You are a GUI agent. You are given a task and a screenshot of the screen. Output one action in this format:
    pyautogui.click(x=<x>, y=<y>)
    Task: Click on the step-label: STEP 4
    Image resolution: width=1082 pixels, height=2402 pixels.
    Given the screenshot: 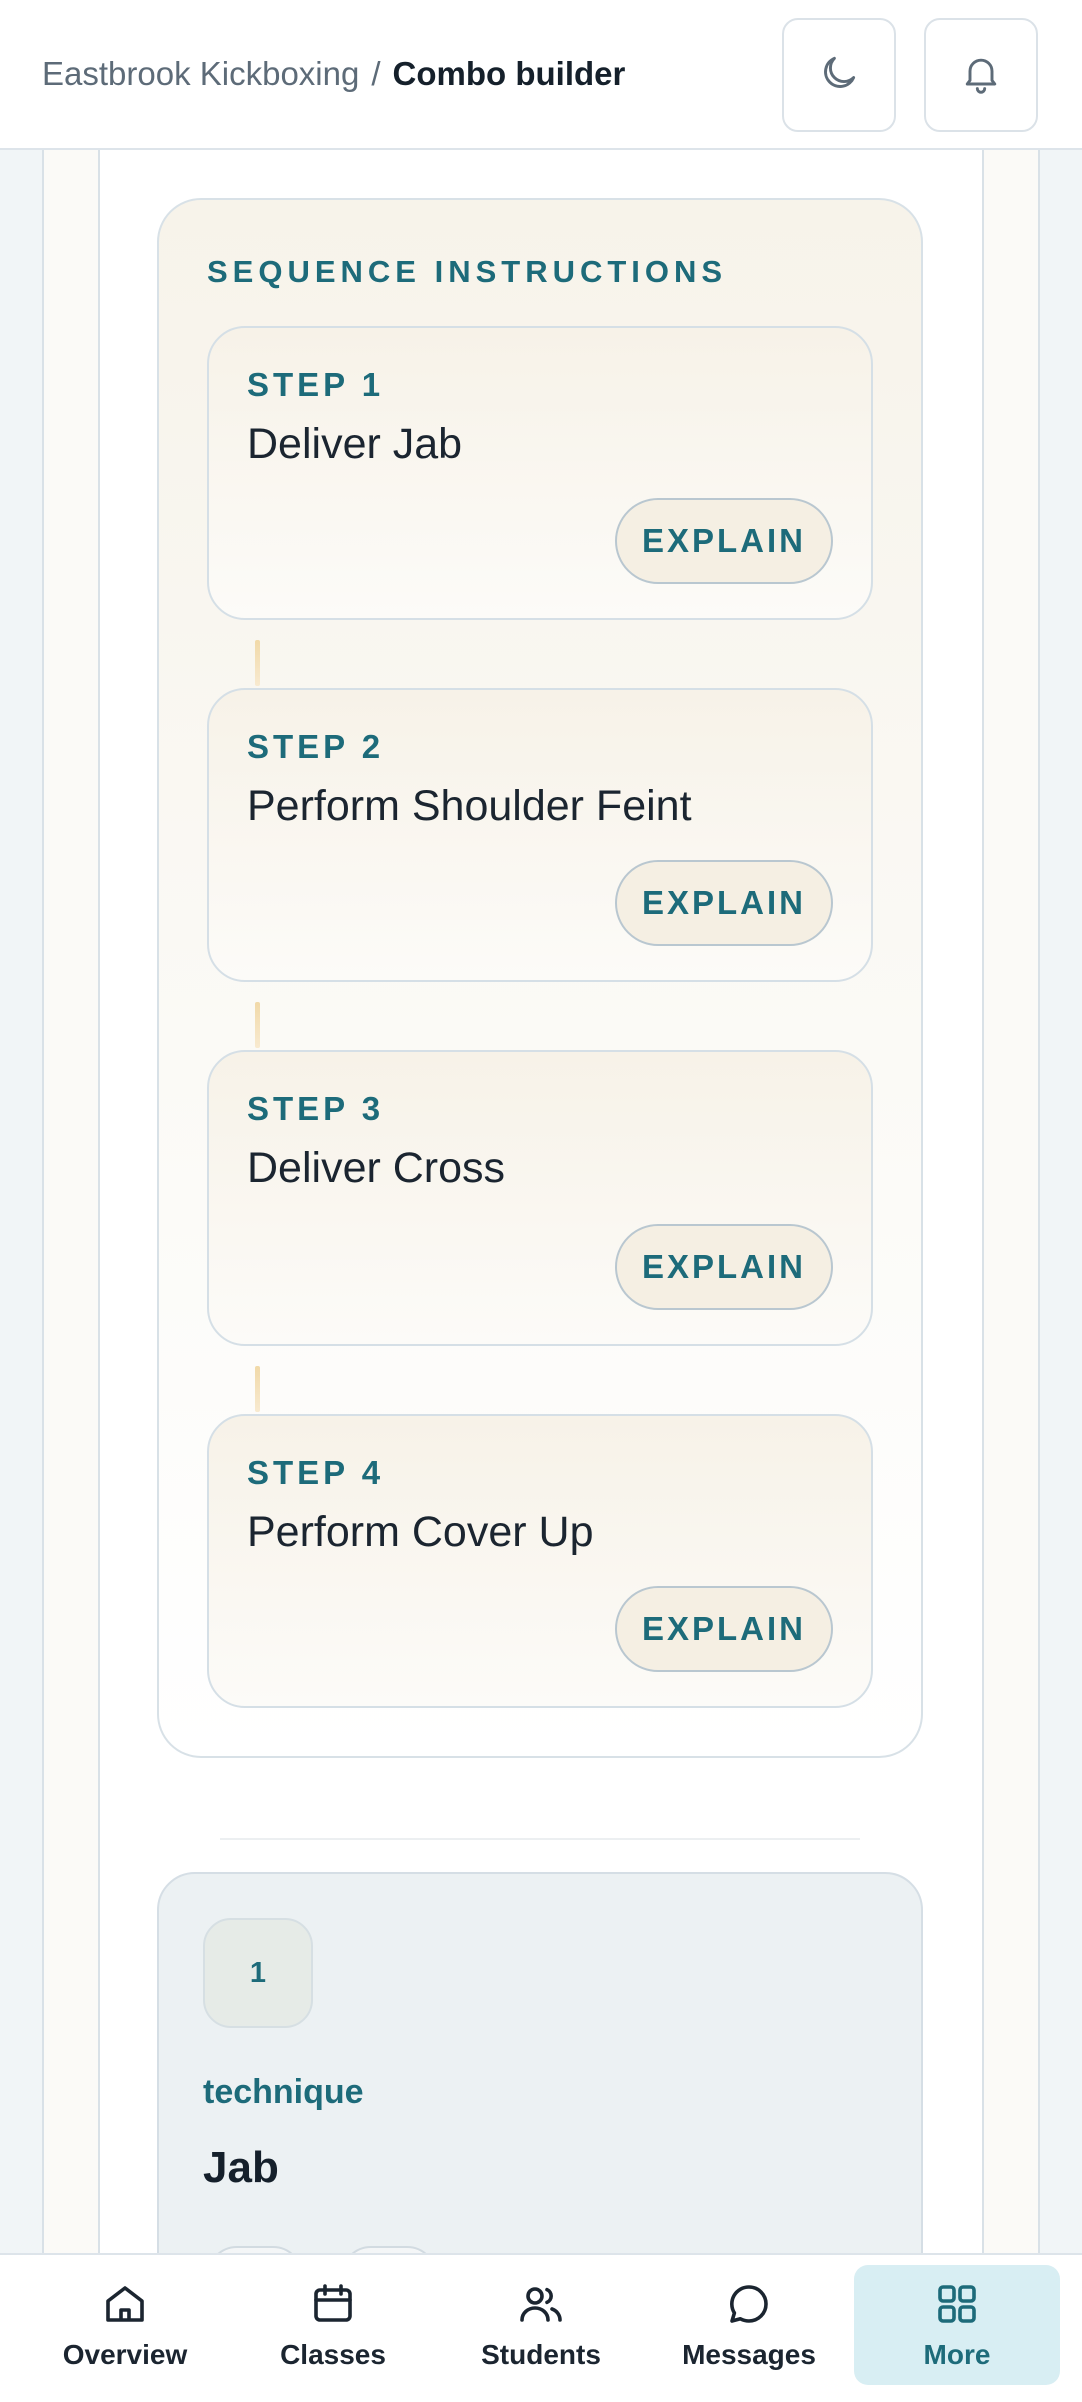 What is the action you would take?
    pyautogui.click(x=316, y=1472)
    